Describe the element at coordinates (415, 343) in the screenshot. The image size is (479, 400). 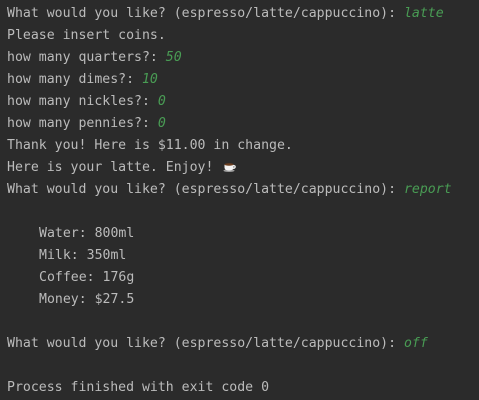
I see `user-input-text: off` at that location.